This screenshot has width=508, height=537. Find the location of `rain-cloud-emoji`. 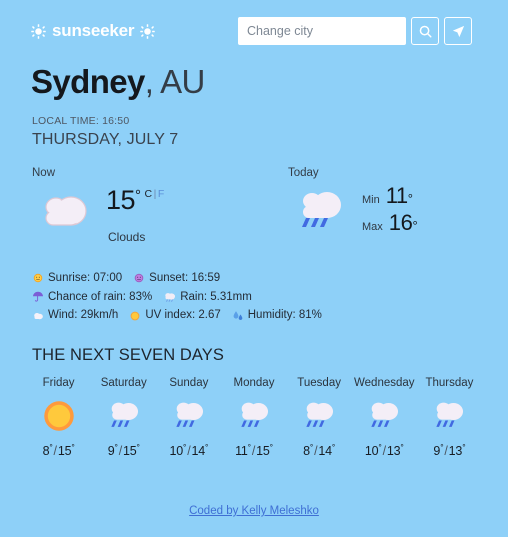

rain-cloud-emoji is located at coordinates (170, 297).